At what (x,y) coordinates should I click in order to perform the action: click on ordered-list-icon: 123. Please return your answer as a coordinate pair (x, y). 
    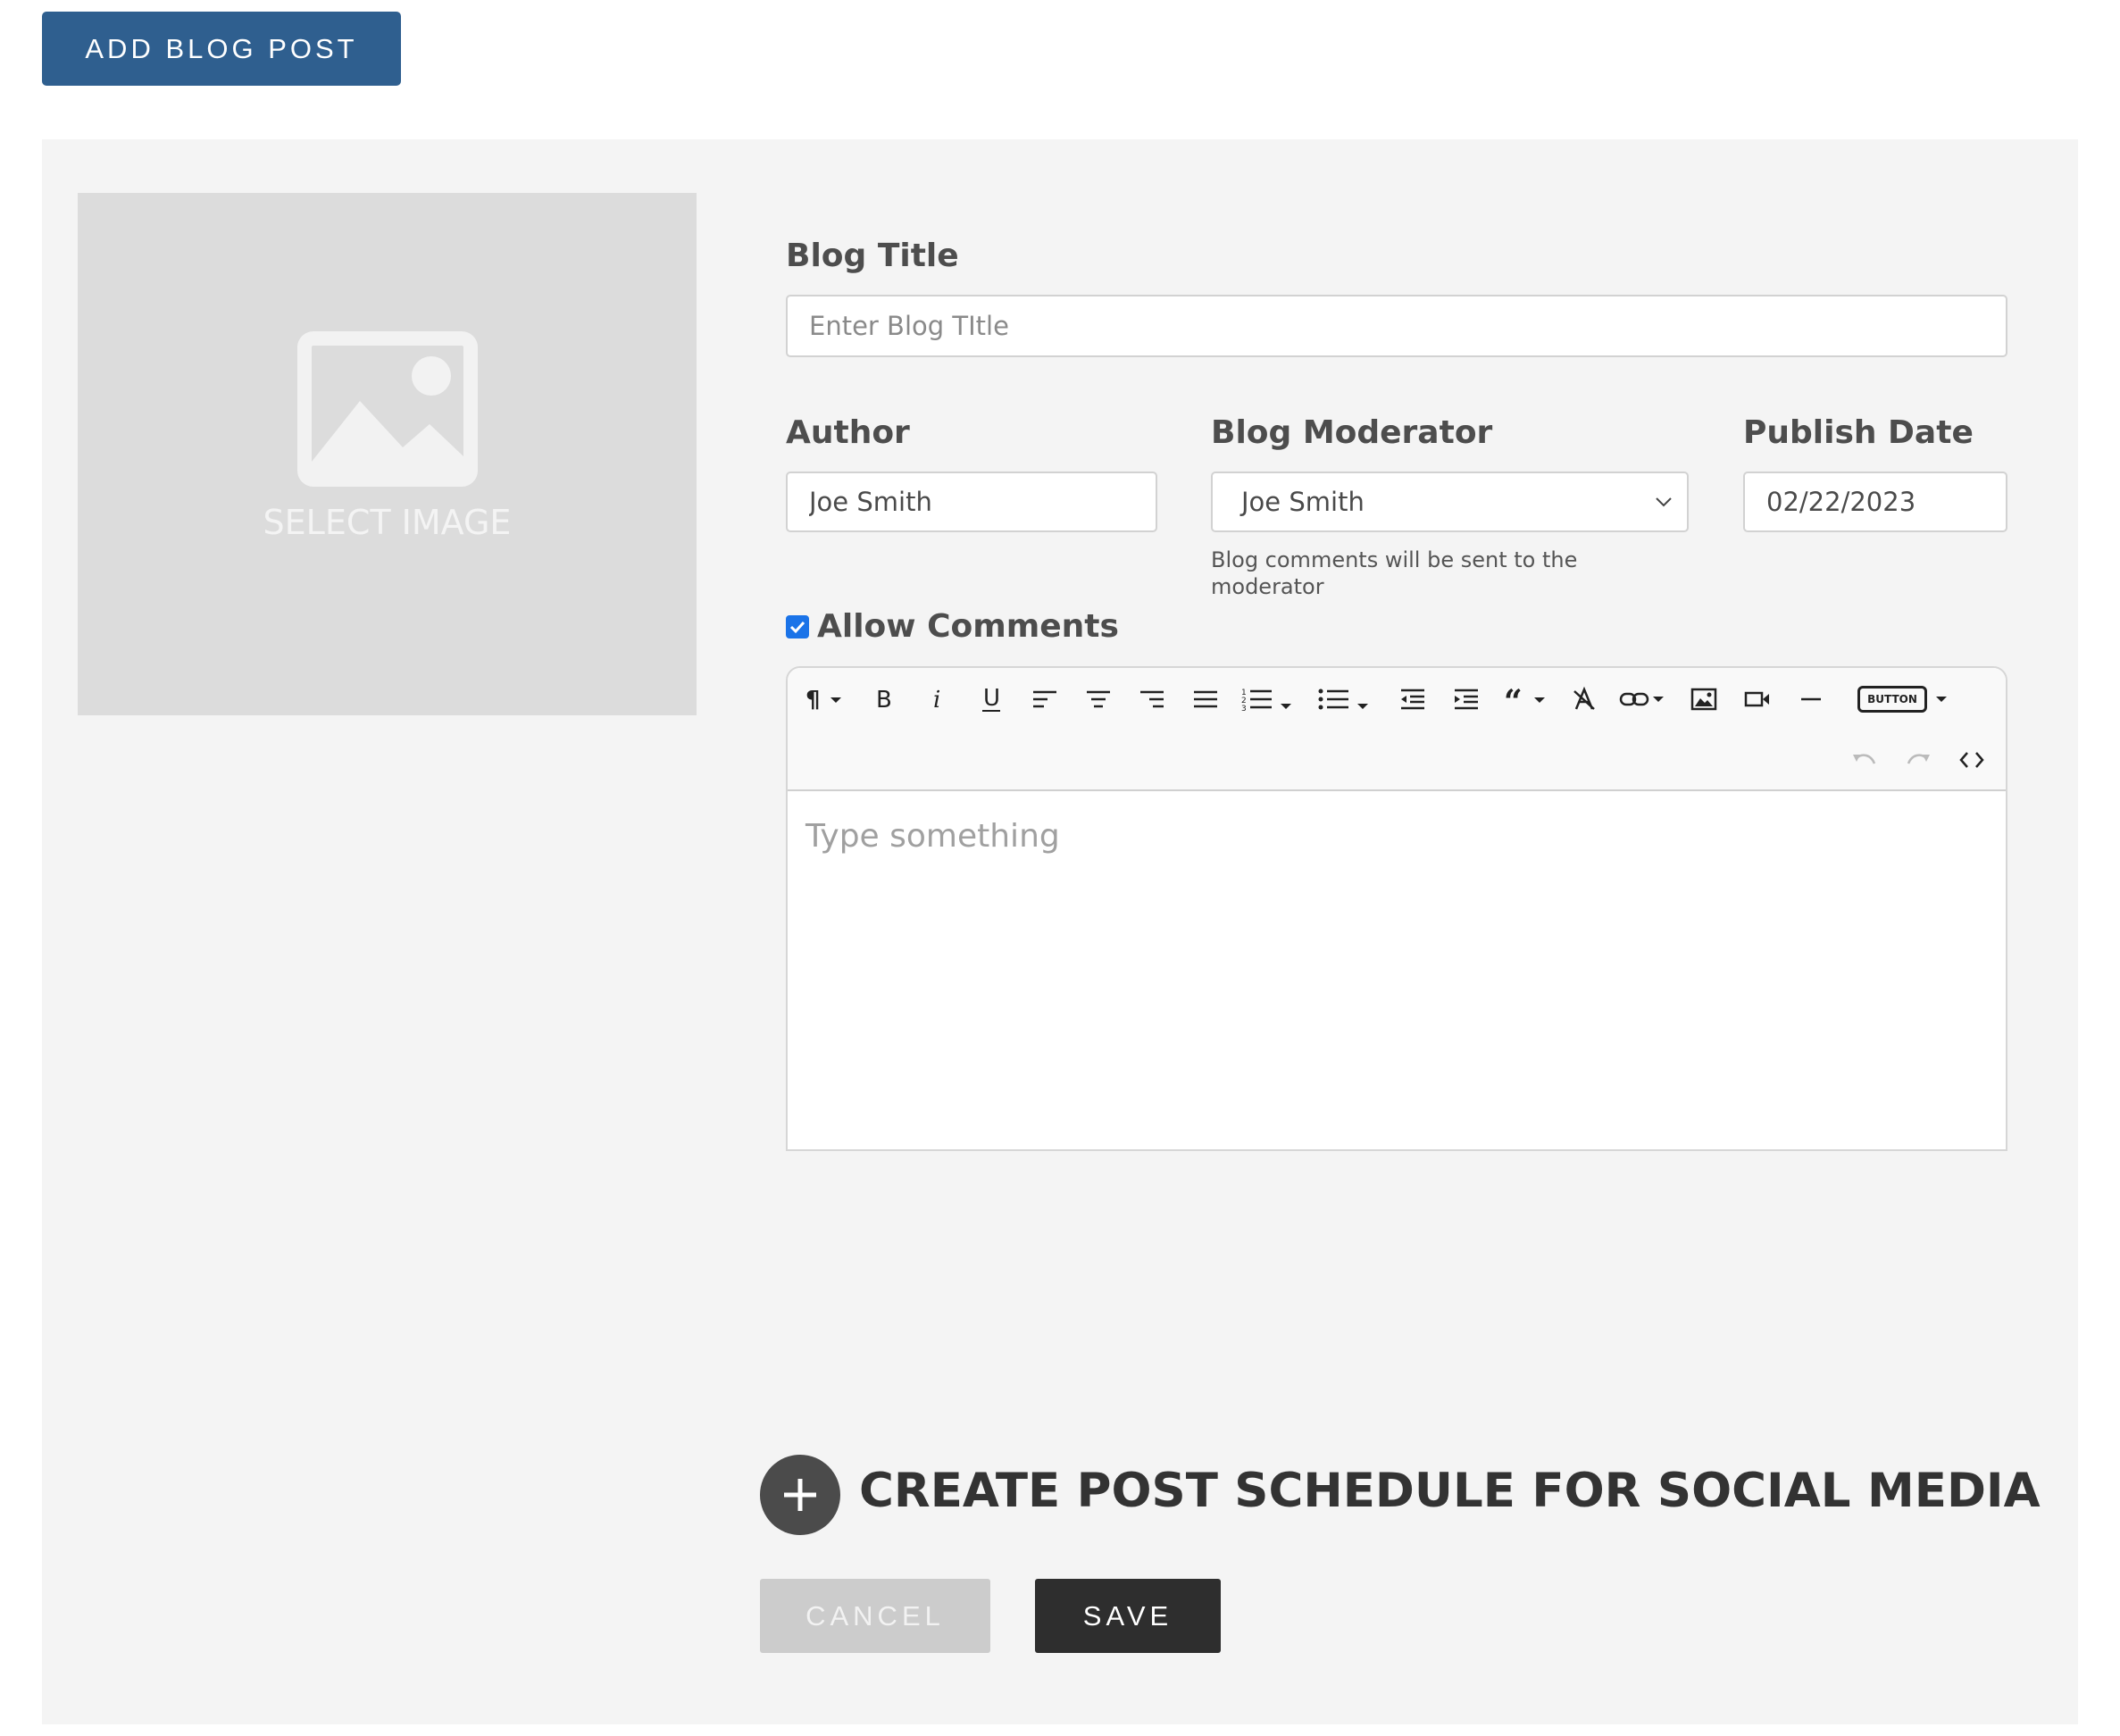
    Looking at the image, I should click on (1266, 701).